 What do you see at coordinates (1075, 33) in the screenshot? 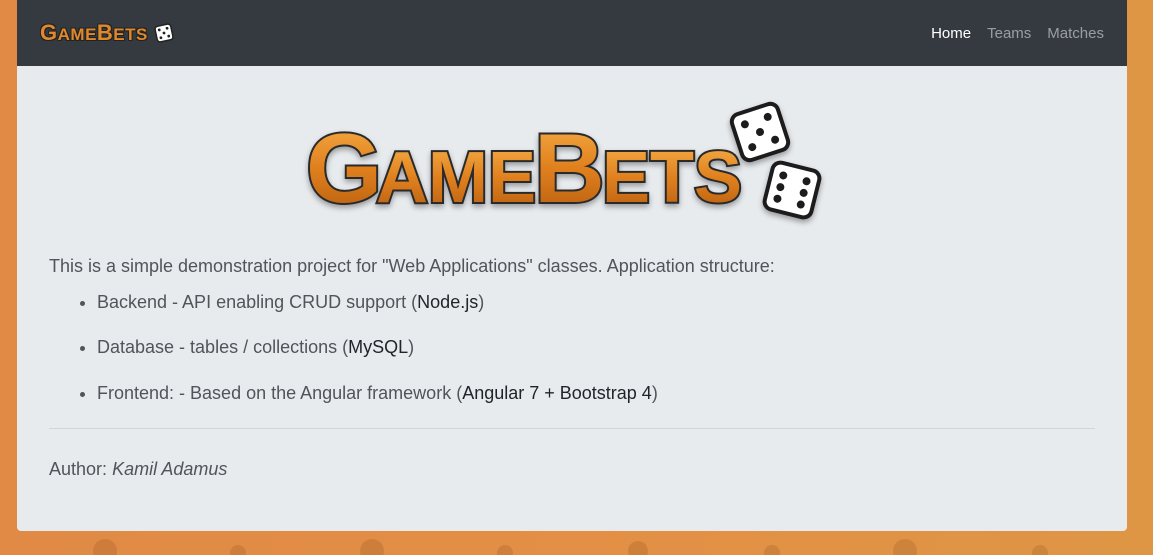
I see `nav-link-matches: Matches` at bounding box center [1075, 33].